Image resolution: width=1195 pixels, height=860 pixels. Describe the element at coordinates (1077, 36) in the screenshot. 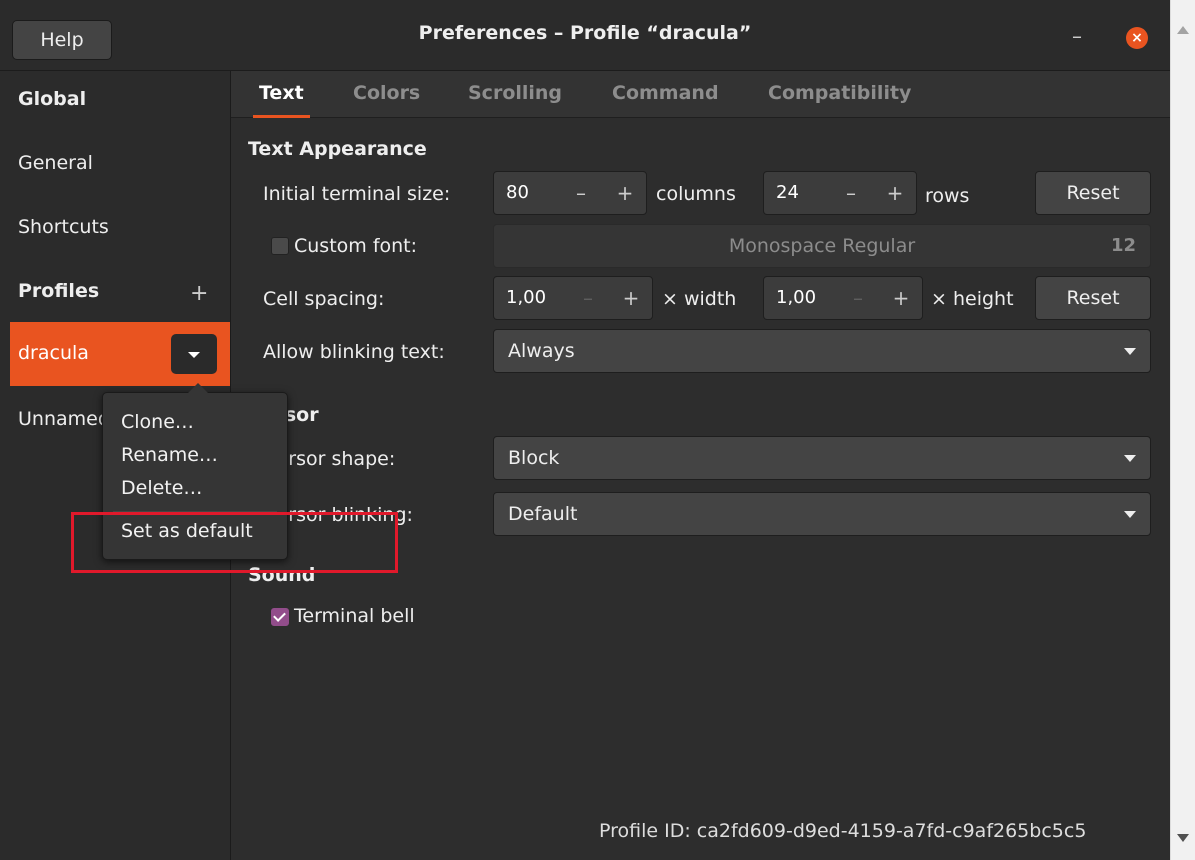

I see `minimize-icon: –` at that location.